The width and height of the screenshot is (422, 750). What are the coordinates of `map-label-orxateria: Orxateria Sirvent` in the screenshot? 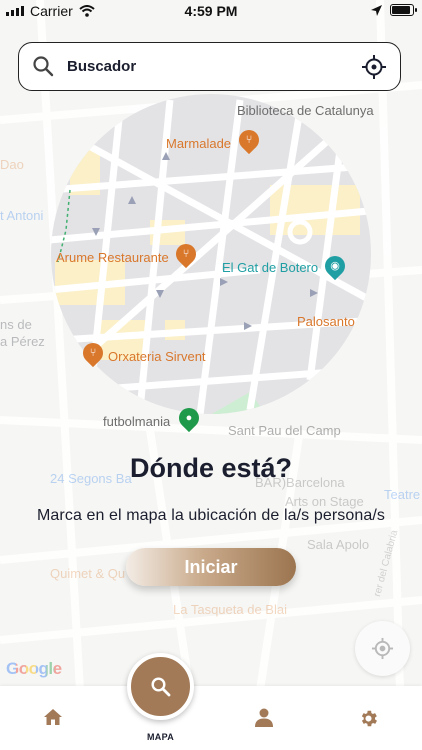 It's located at (157, 356).